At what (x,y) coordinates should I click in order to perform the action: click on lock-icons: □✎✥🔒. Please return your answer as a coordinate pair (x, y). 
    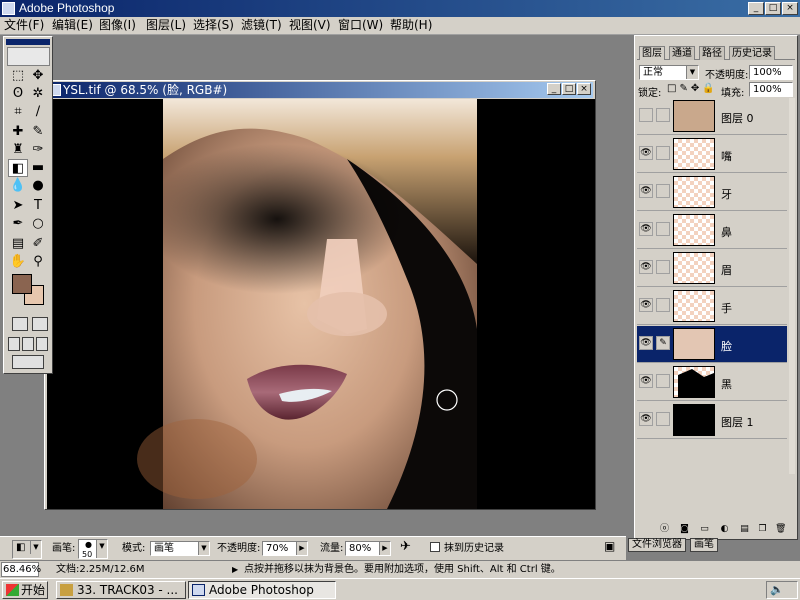
    Looking at the image, I should click on (692, 88).